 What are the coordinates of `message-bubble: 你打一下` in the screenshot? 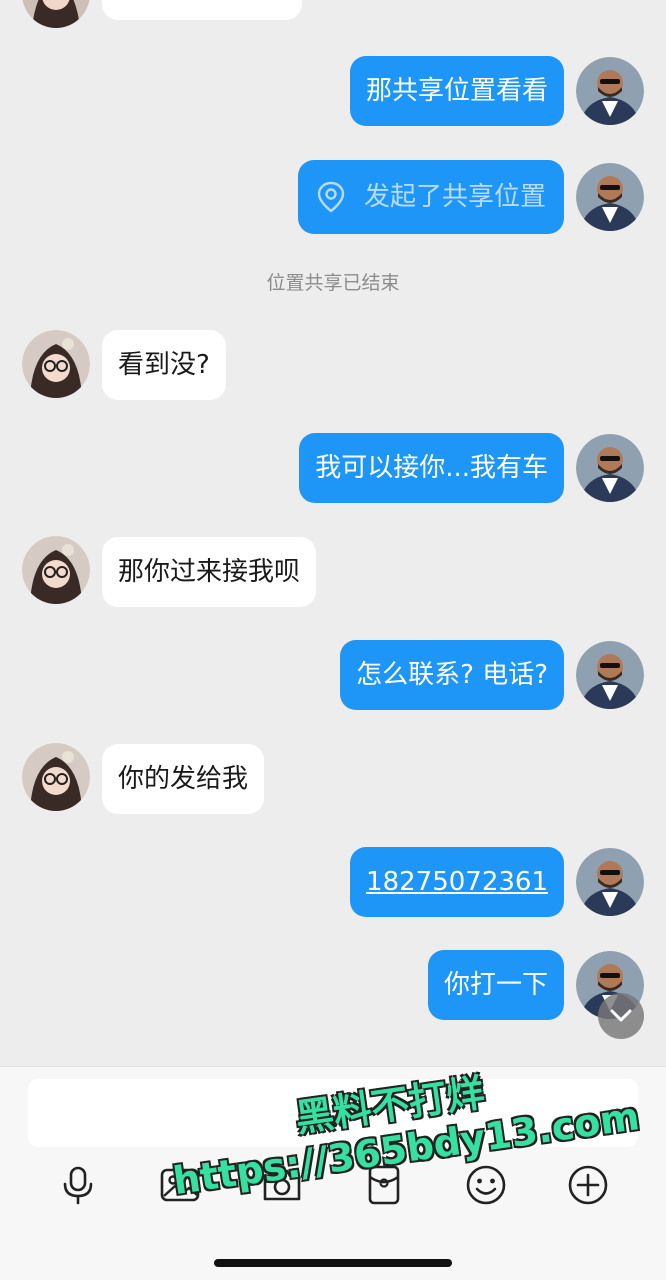 It's located at (495, 985).